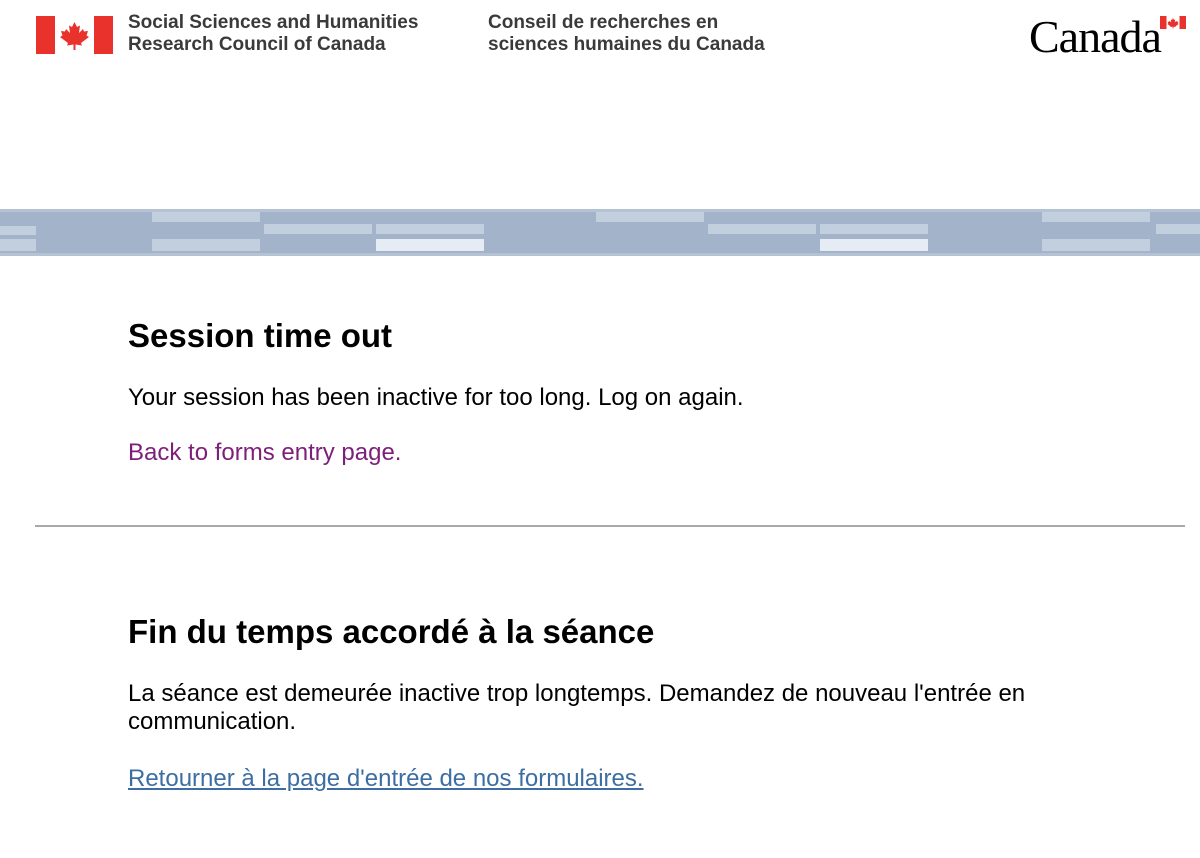 The width and height of the screenshot is (1200, 858). I want to click on wordmark-flag-icon, so click(1173, 22).